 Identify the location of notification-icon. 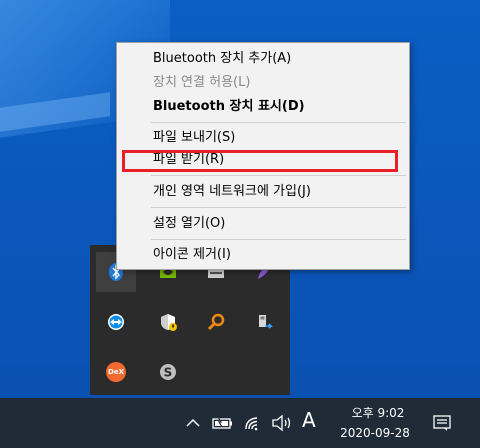
(442, 423).